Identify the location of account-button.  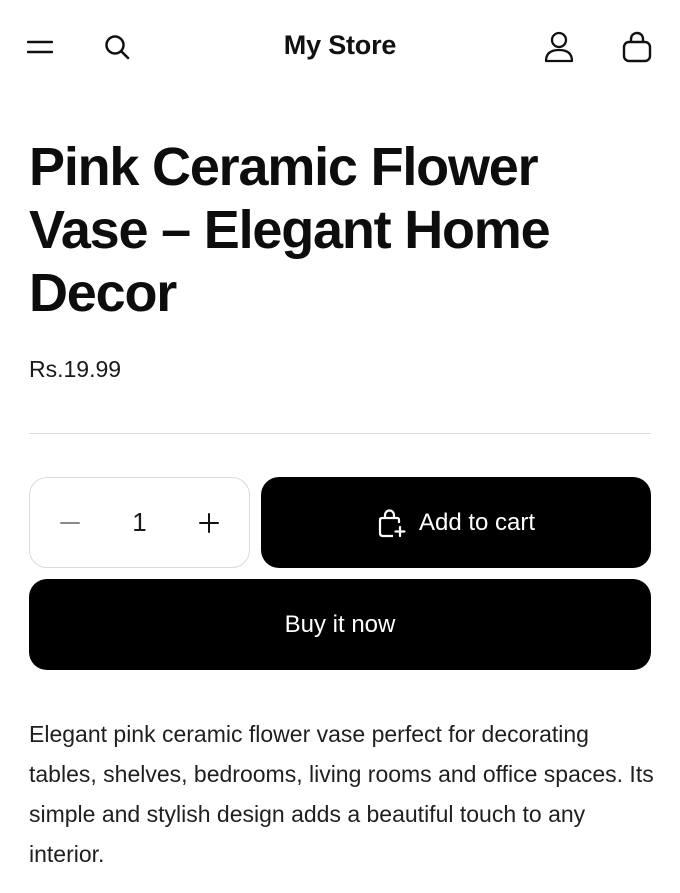
(559, 47).